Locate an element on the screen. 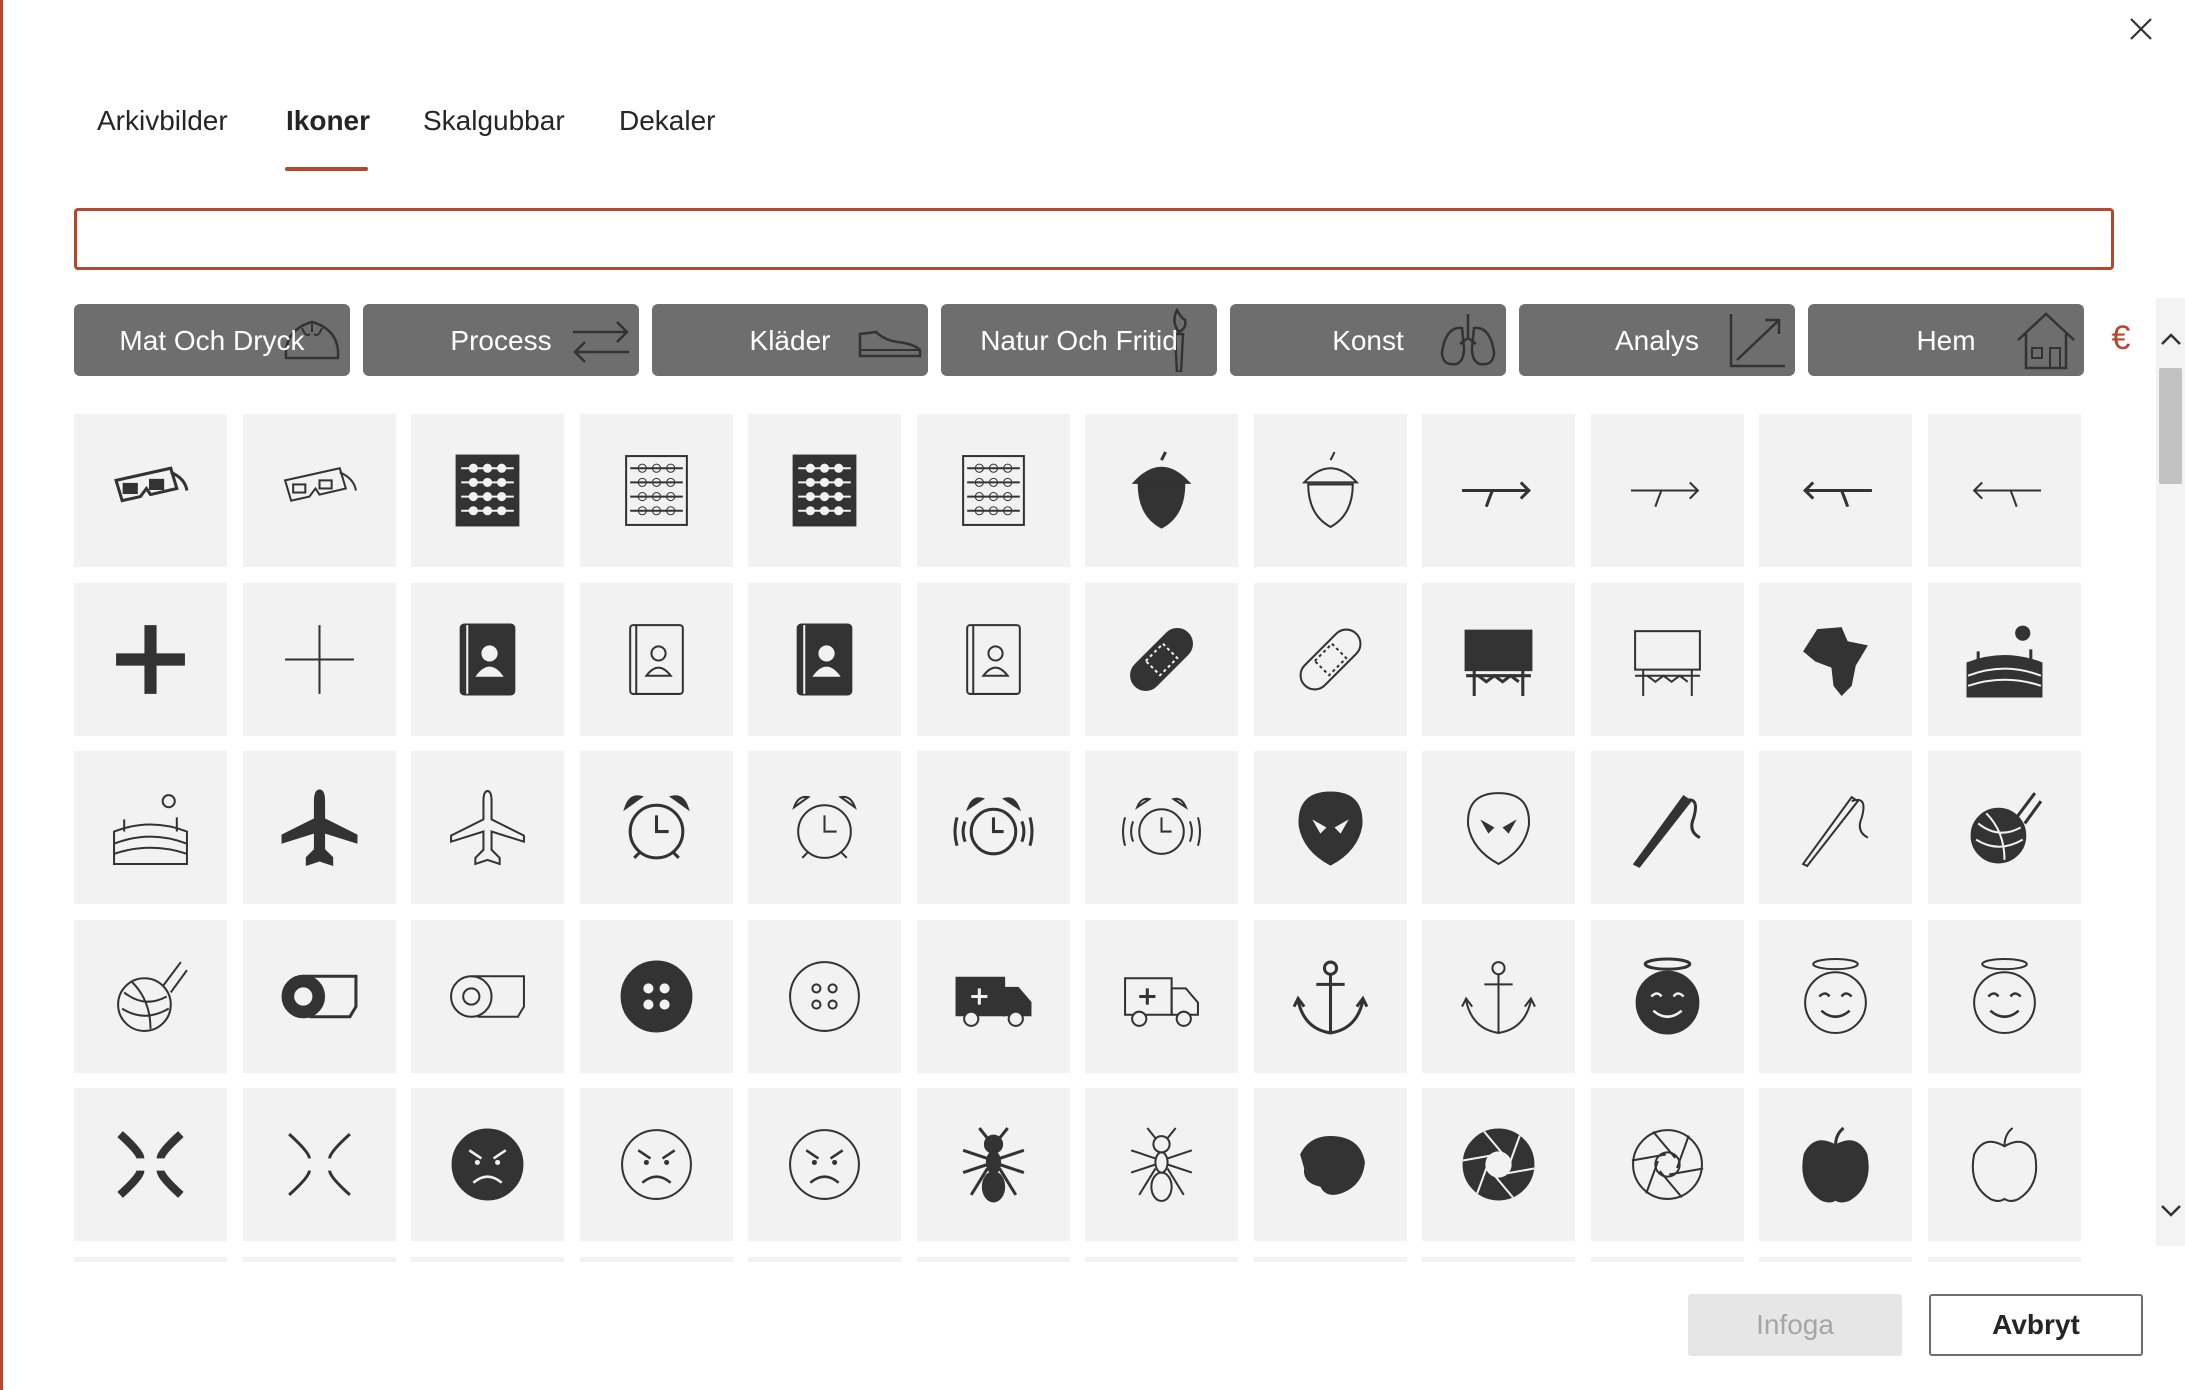 Image resolution: width=2185 pixels, height=1390 pixels. 3d-glasses-outline-icon is located at coordinates (320, 484).